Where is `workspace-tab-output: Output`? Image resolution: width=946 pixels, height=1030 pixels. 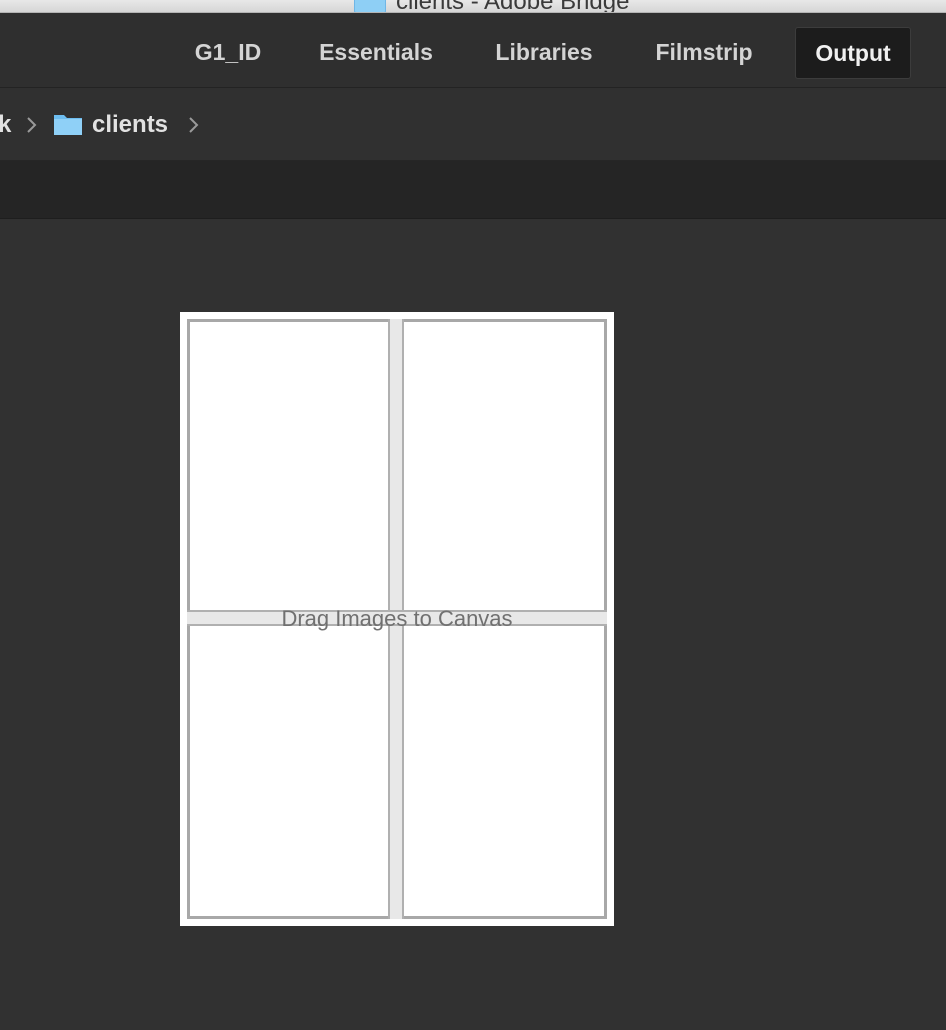 workspace-tab-output: Output is located at coordinates (853, 53).